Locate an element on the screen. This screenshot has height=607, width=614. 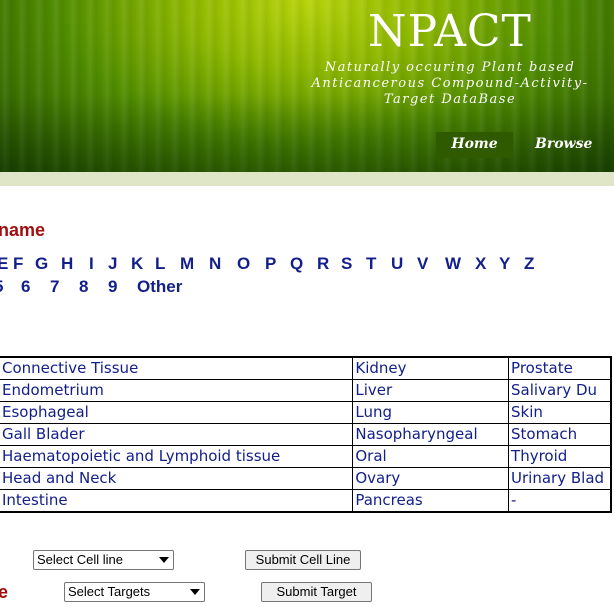
target-select: Select Targets is located at coordinates (134, 592).